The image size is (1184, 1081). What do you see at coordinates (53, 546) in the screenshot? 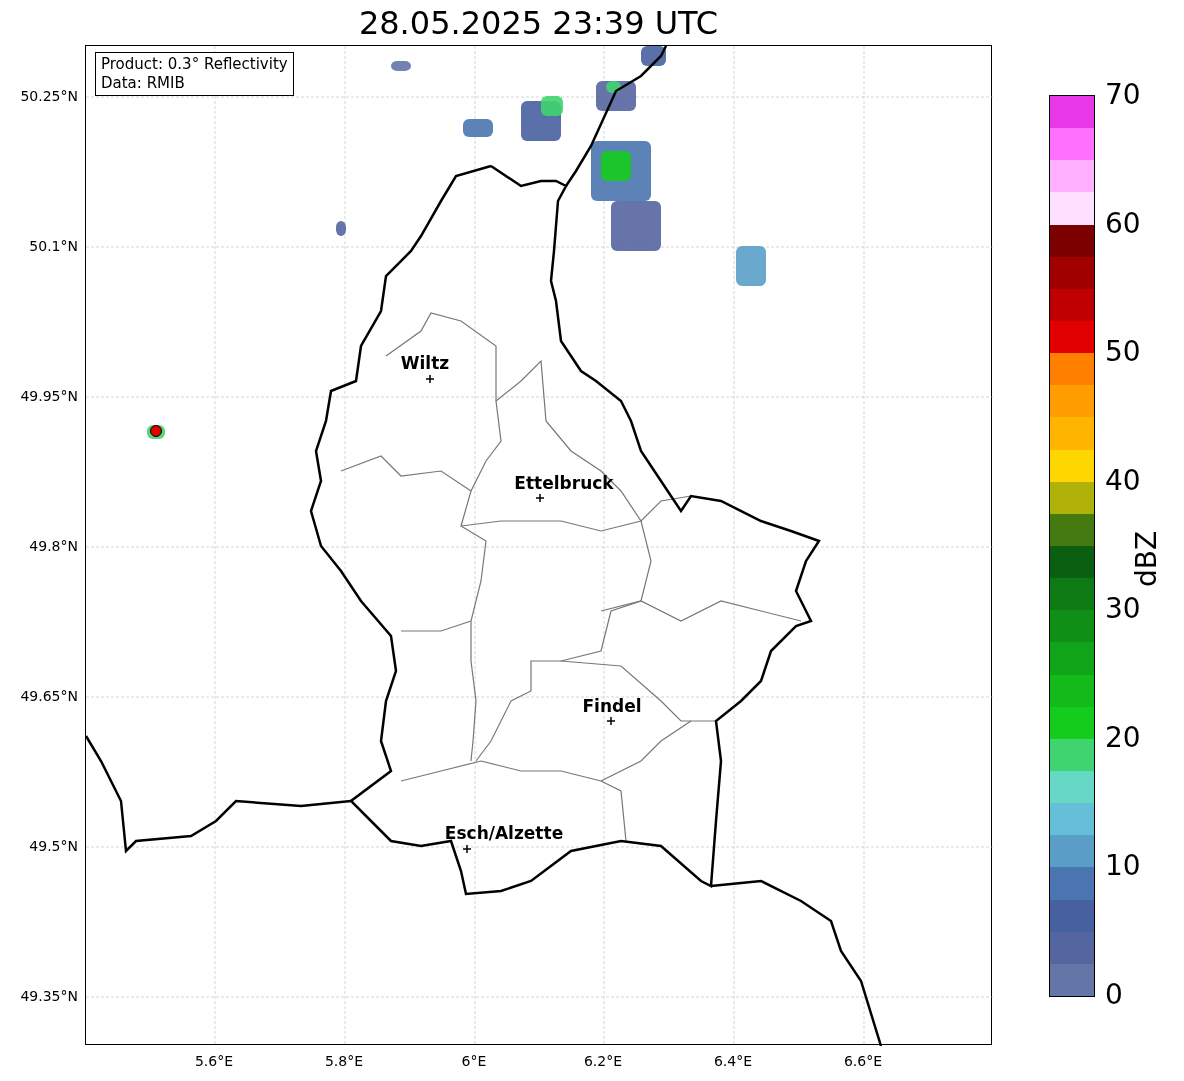
I see `latitude-label: 49.8°N` at bounding box center [53, 546].